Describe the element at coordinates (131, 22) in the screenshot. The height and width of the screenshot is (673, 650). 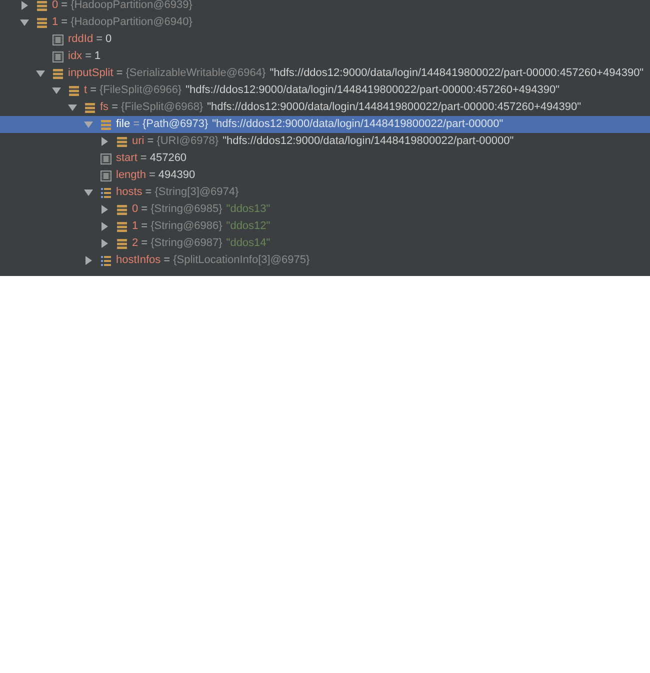
I see `object-reference: {HadoopPartition@6940}` at that location.